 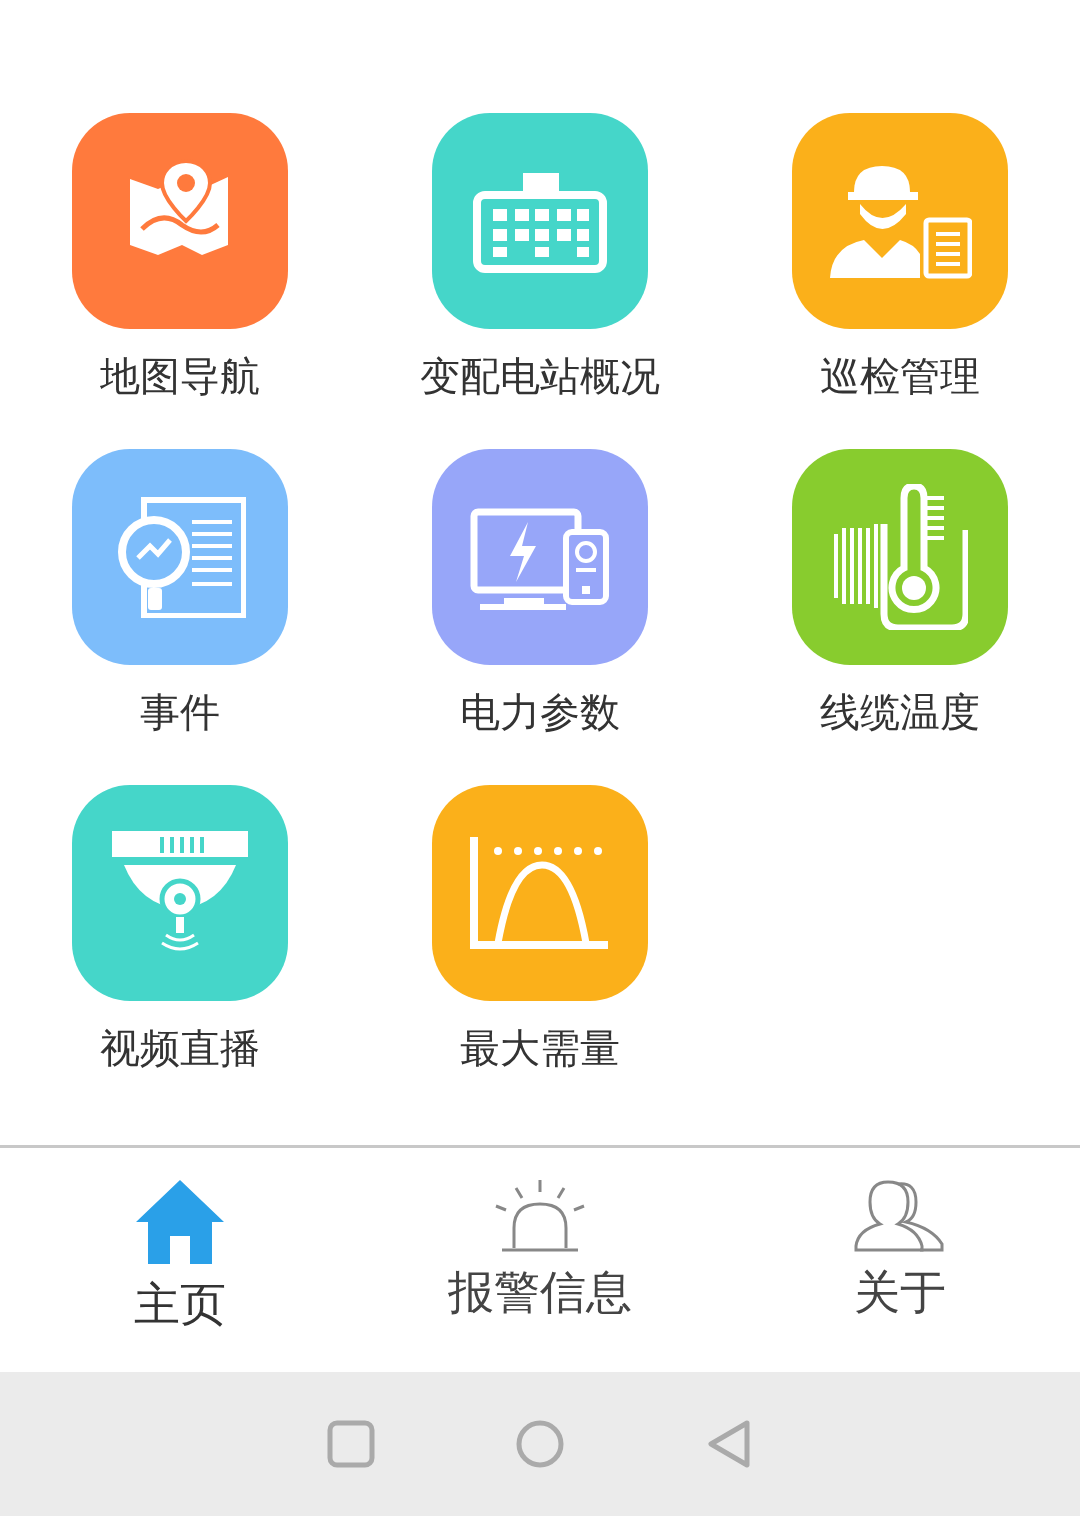 What do you see at coordinates (180, 376) in the screenshot?
I see `tile-label: 地图导航` at bounding box center [180, 376].